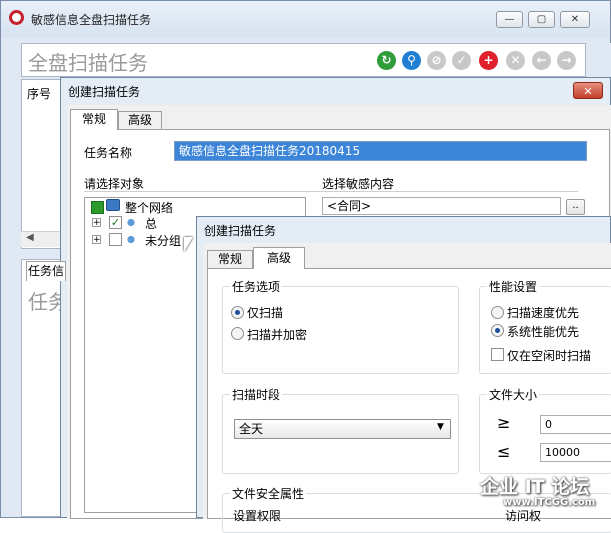 This screenshot has height=533, width=611. I want to click on file-size-min-input: 0, so click(575, 424).